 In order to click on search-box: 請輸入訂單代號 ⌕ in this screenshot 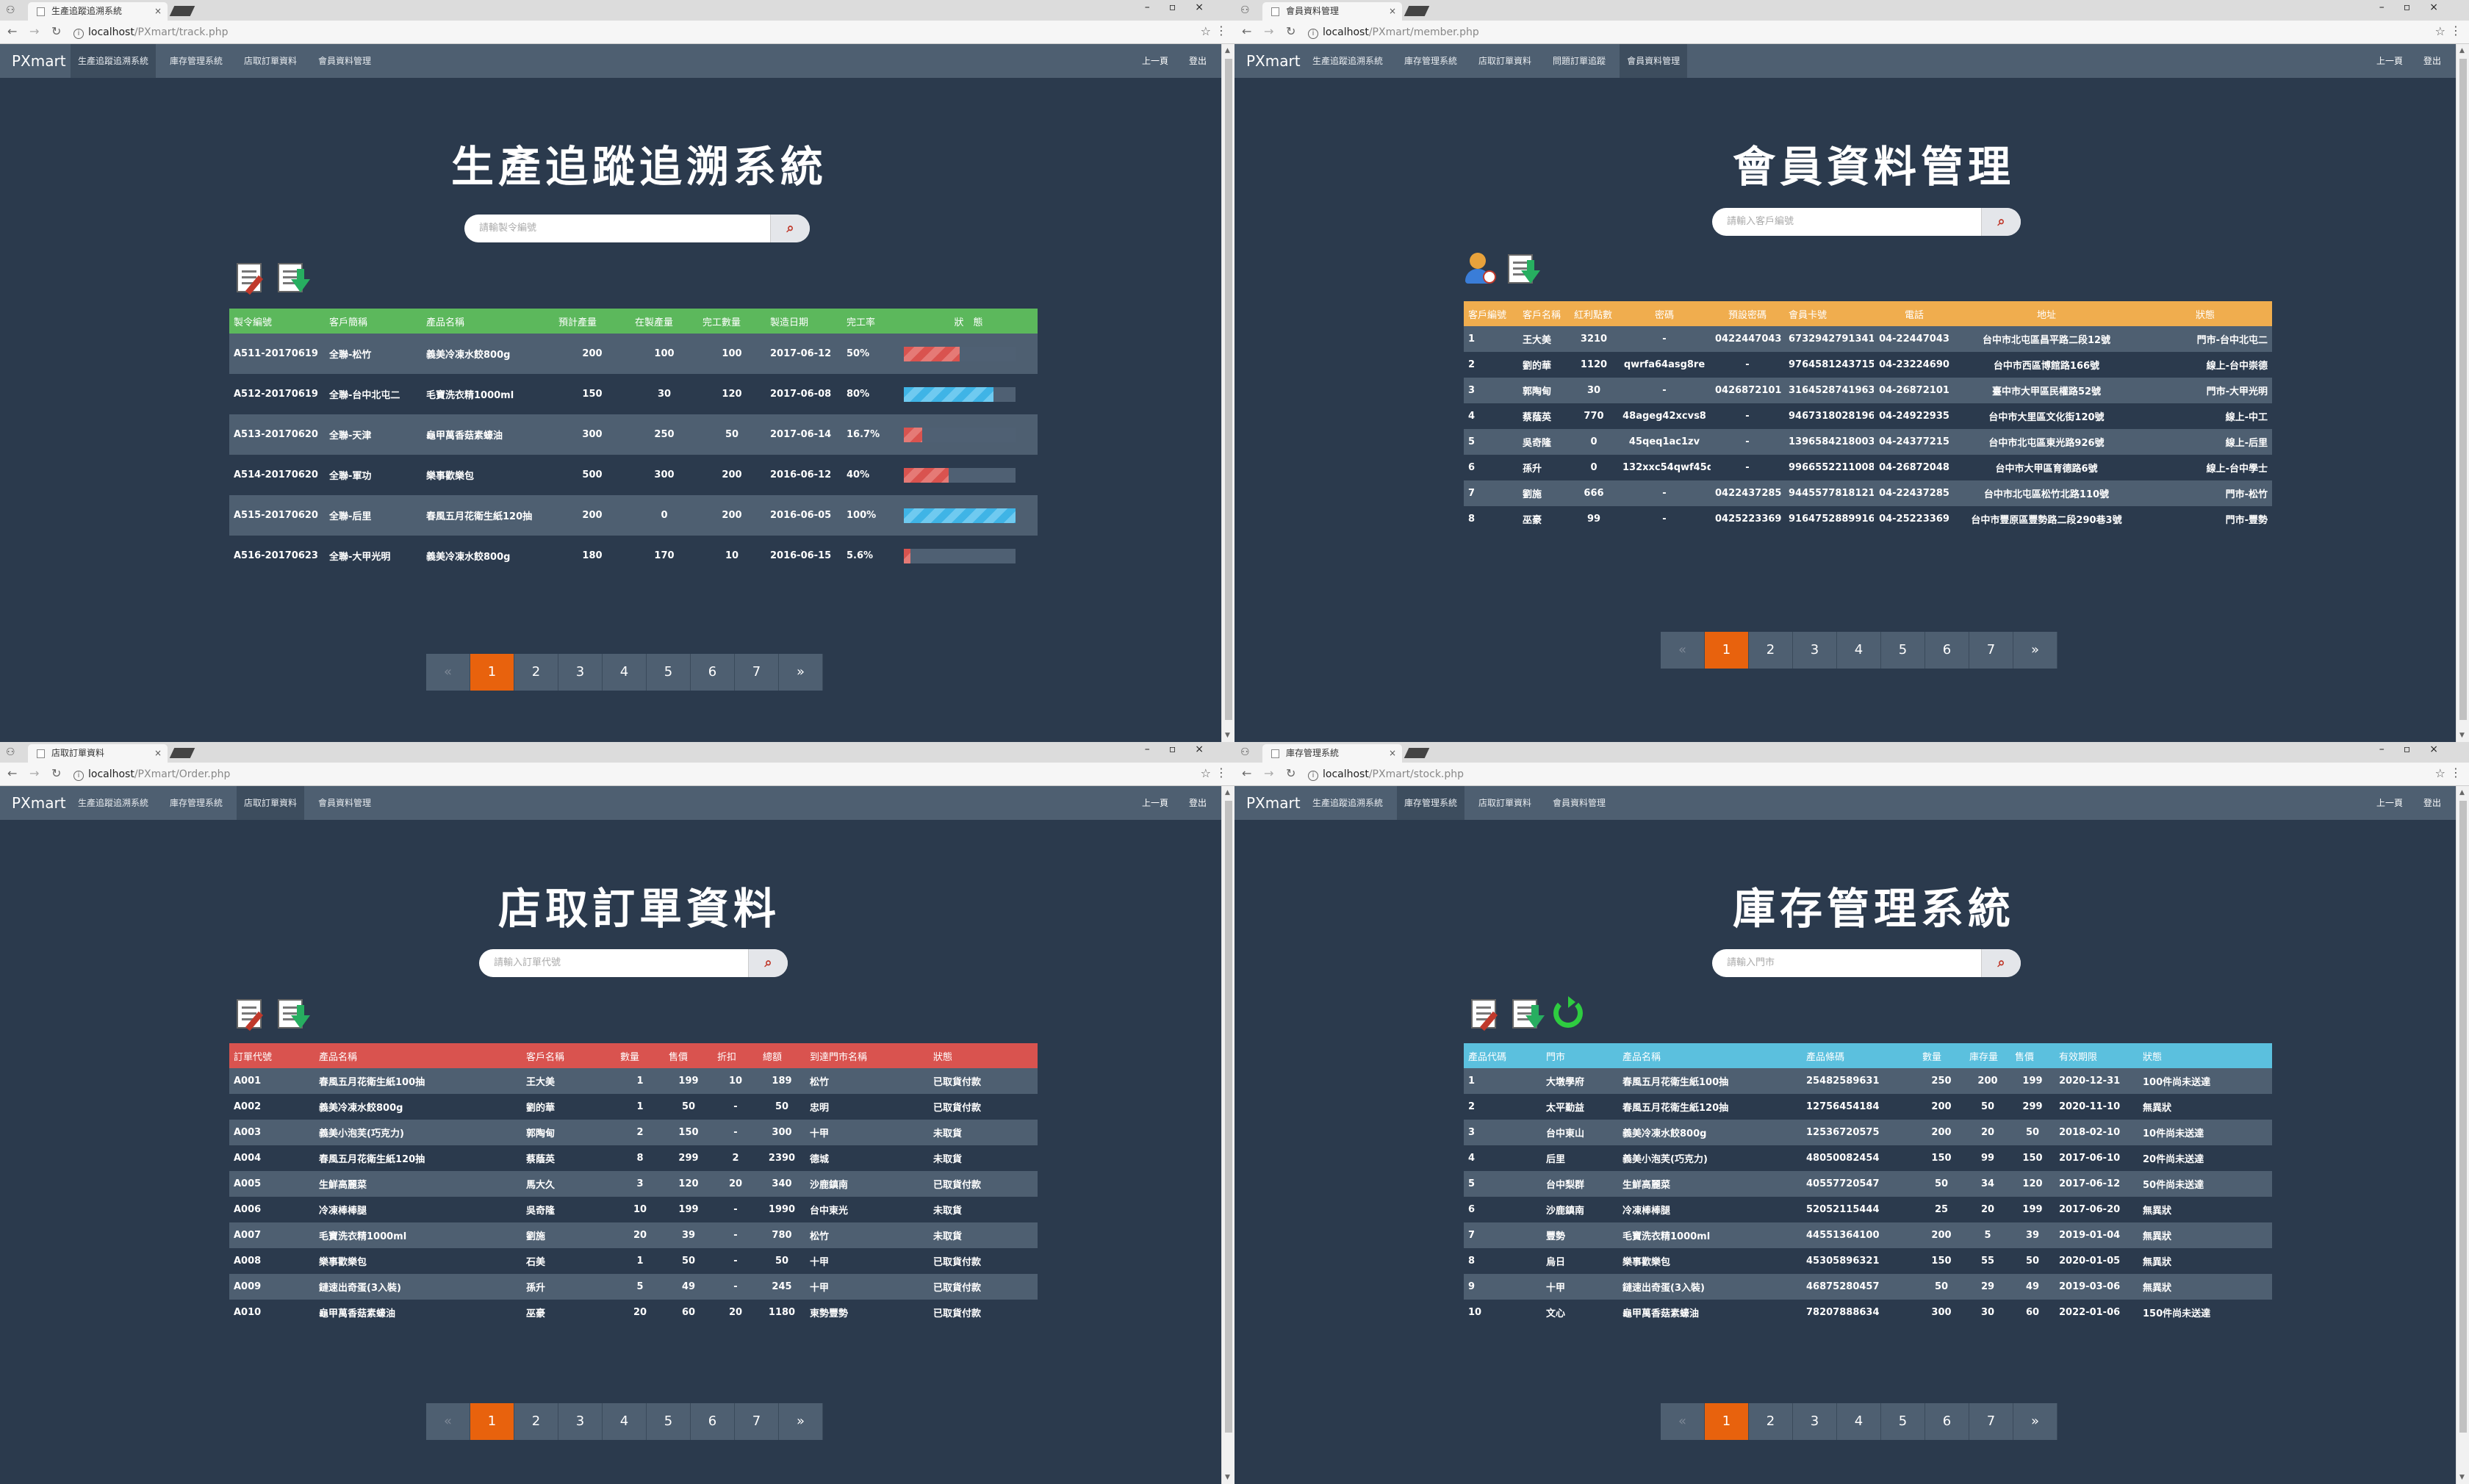, I will do `click(633, 963)`.